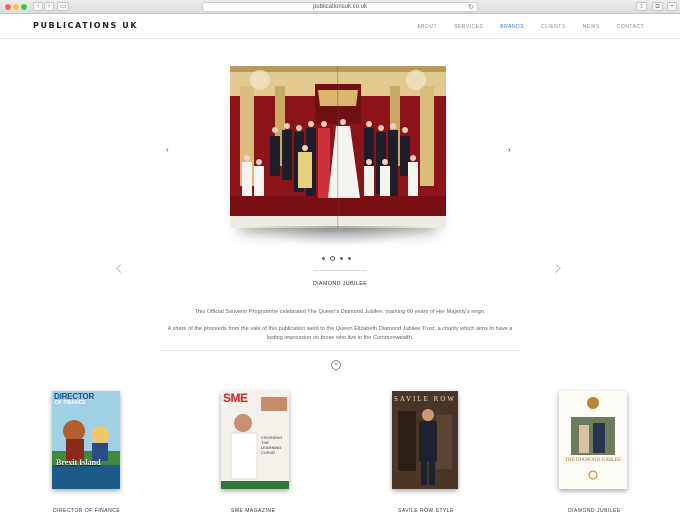 The height and width of the screenshot is (514, 680). Describe the element at coordinates (49, 6) in the screenshot. I see `forward-button: ›` at that location.